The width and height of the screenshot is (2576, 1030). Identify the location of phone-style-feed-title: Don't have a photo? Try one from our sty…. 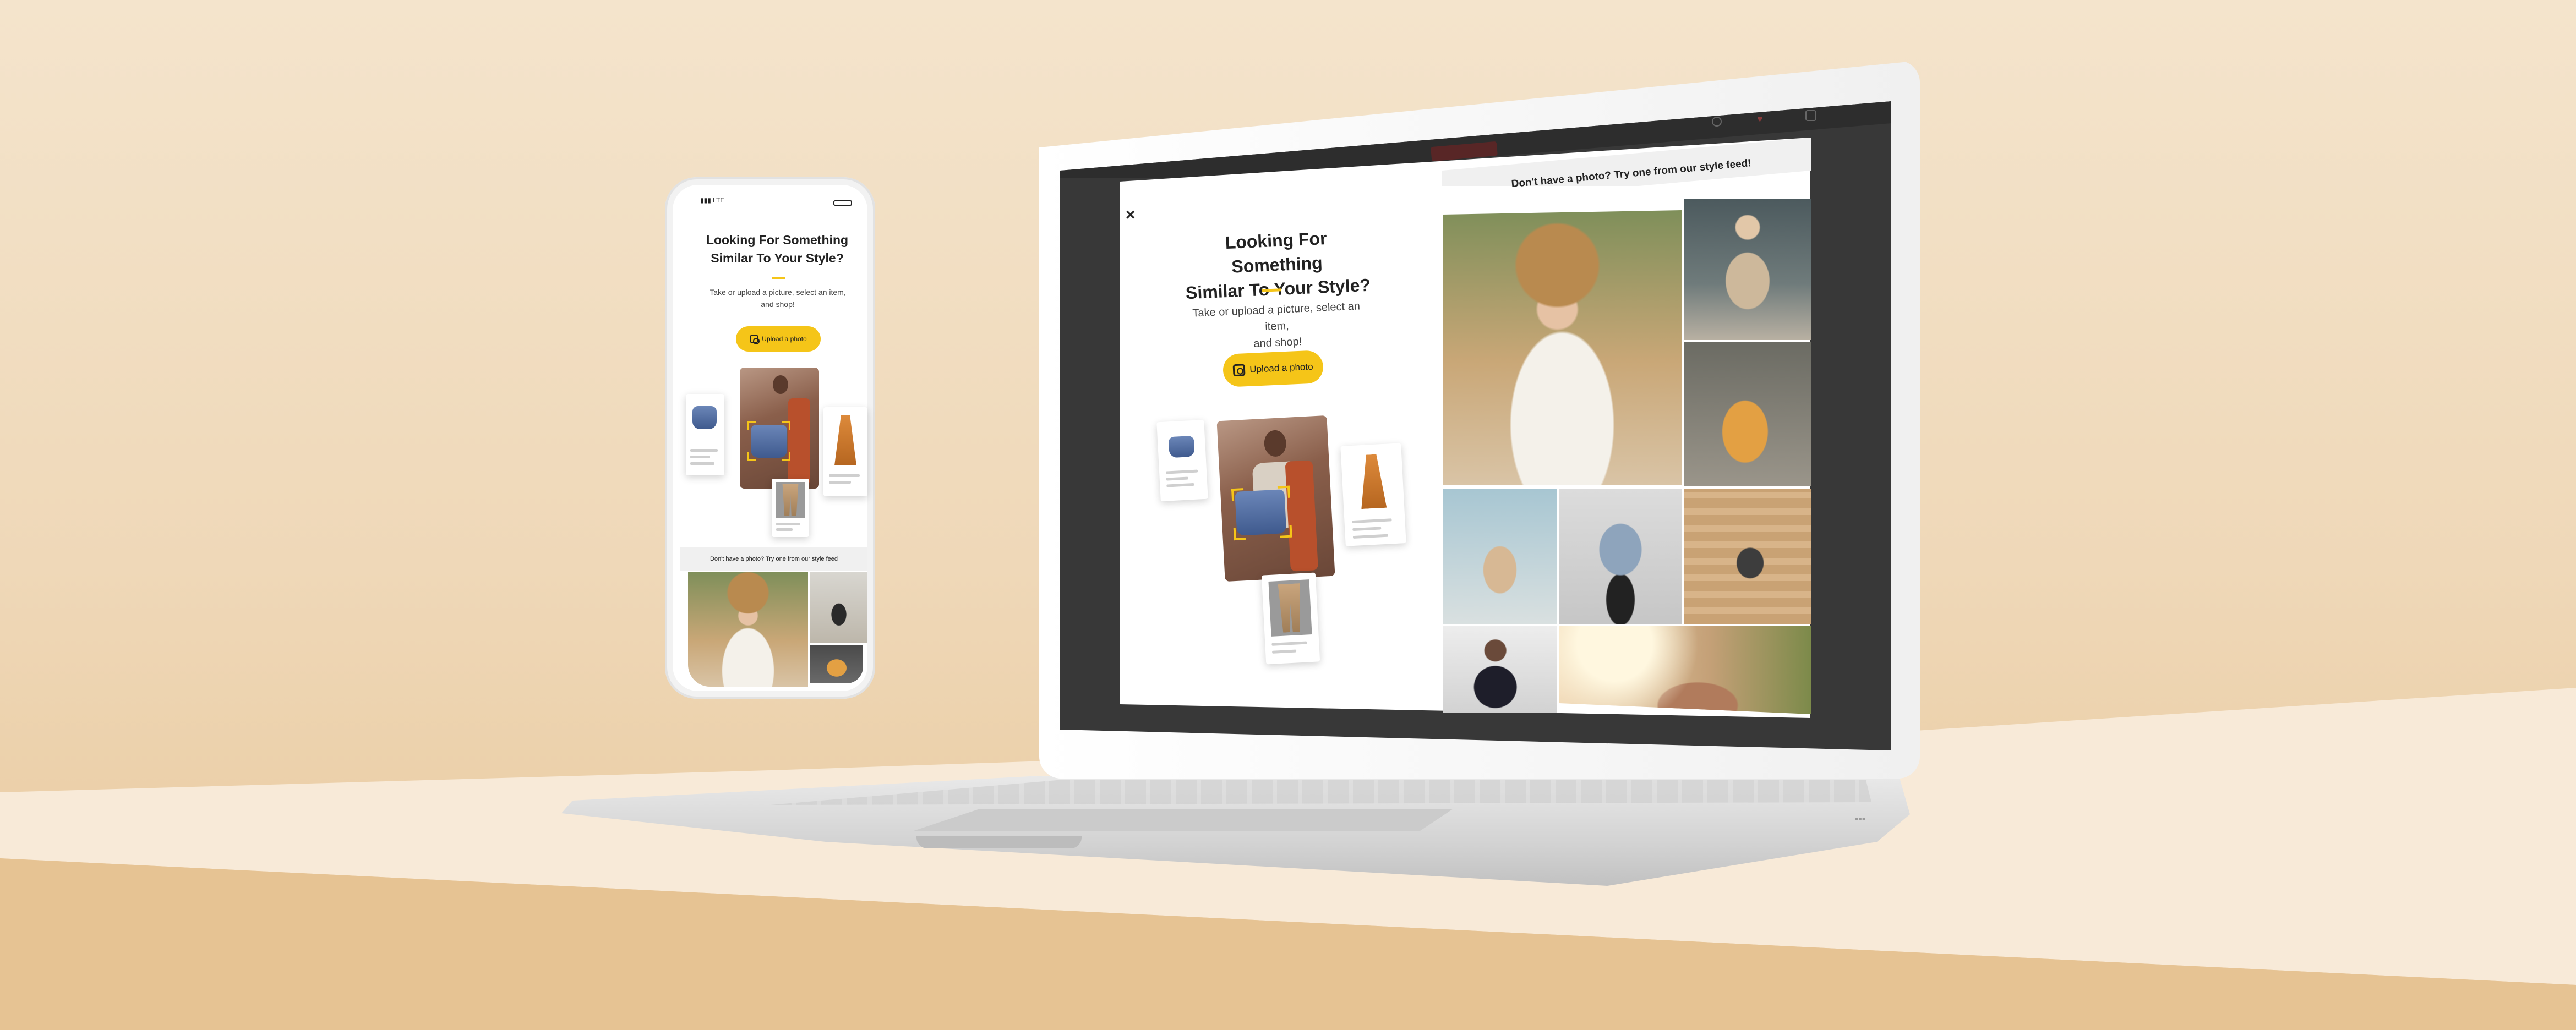
(774, 559).